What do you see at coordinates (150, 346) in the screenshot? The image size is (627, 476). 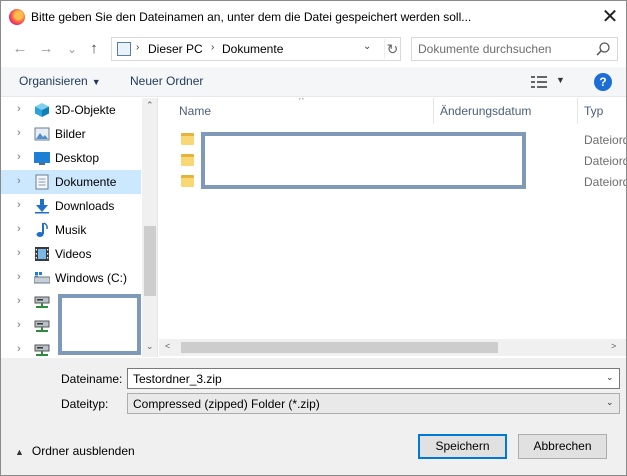 I see `scroll-down-icon: ⌄` at bounding box center [150, 346].